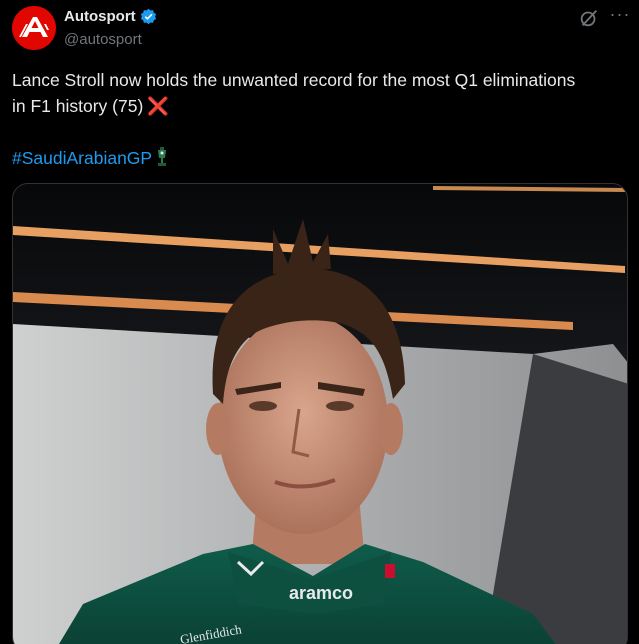 The height and width of the screenshot is (644, 639). Describe the element at coordinates (78, 106) in the screenshot. I see `tweet-text-line-2-text: in F1 history (75)` at that location.